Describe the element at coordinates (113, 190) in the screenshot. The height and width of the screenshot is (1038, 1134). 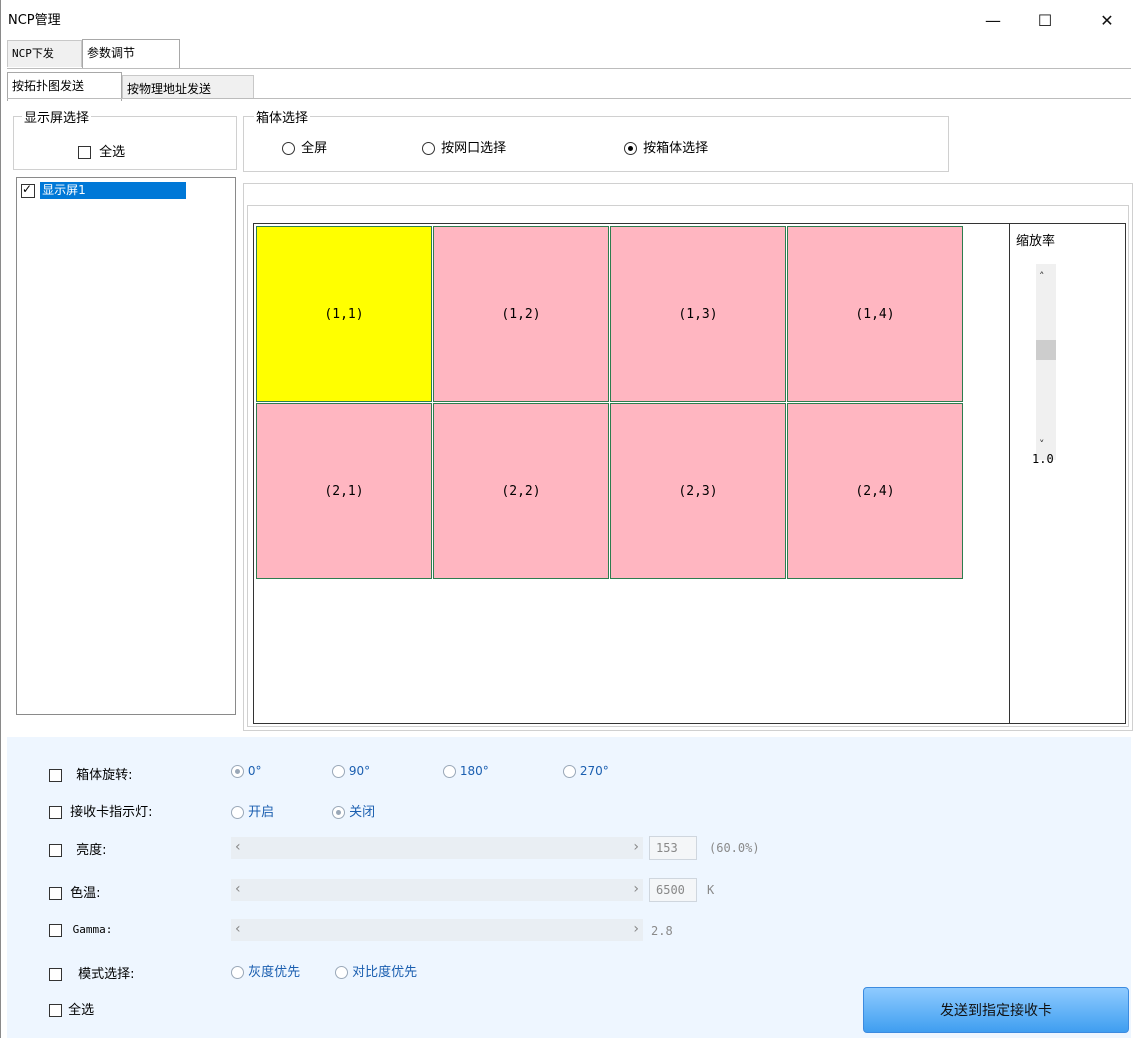
I see `screen-label: 显示屏1` at that location.